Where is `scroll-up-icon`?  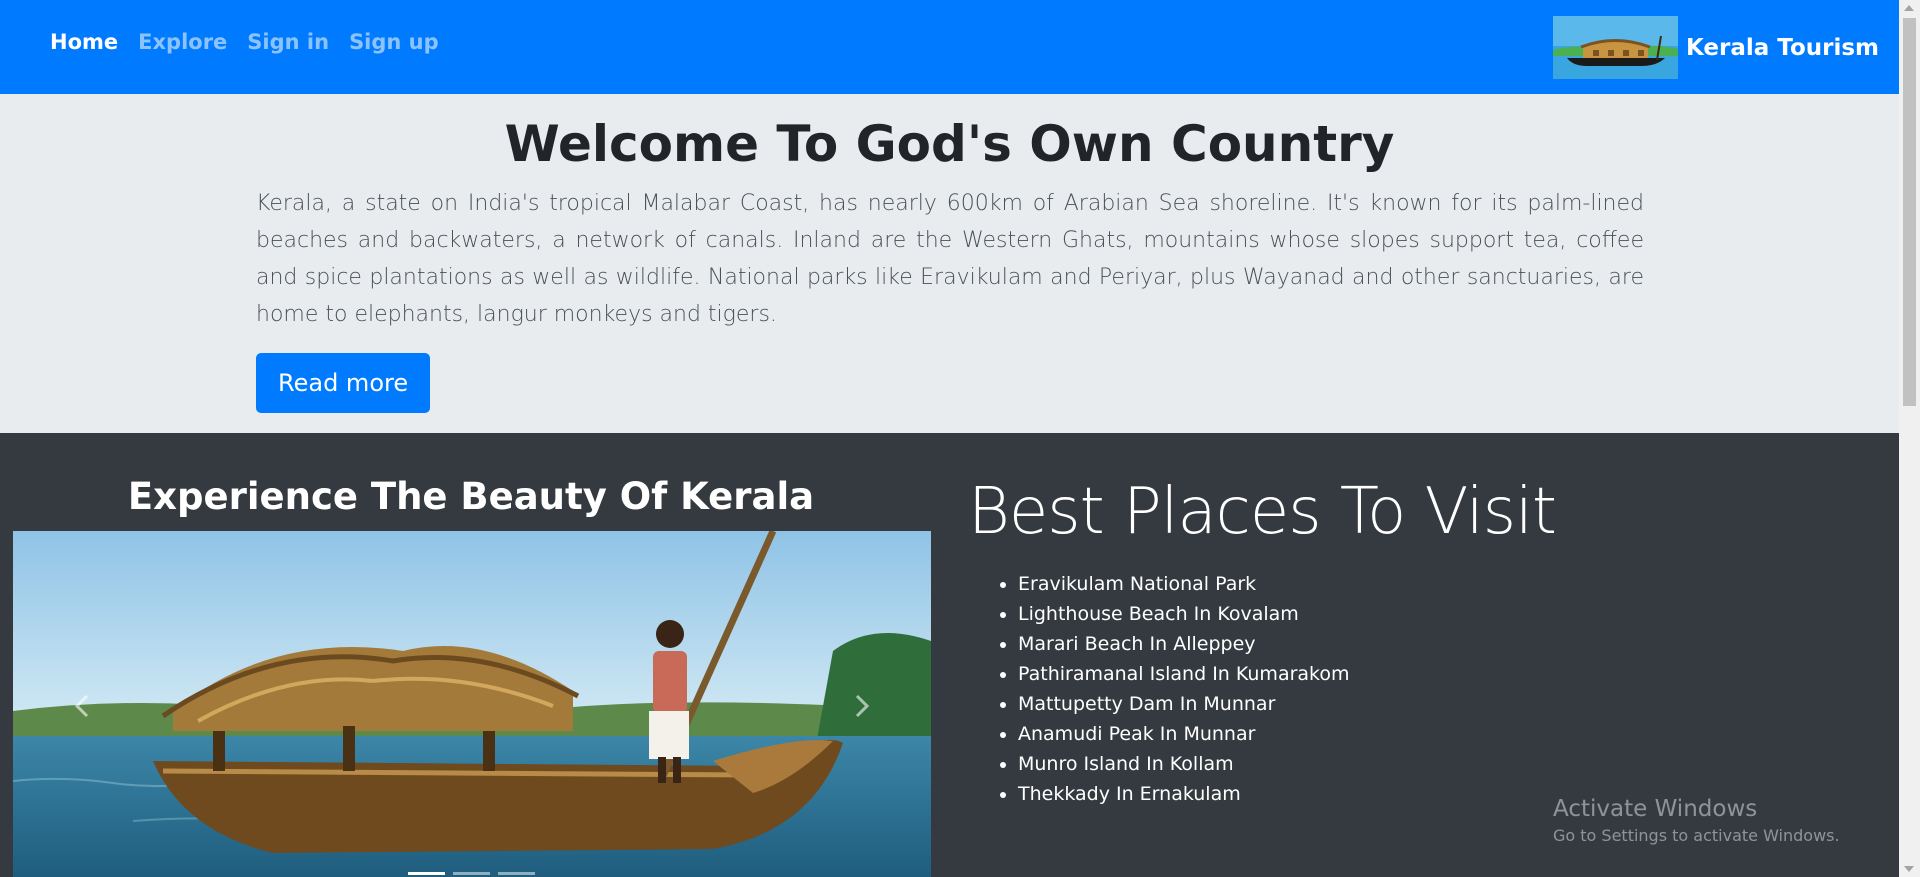
scroll-up-icon is located at coordinates (1909, 8).